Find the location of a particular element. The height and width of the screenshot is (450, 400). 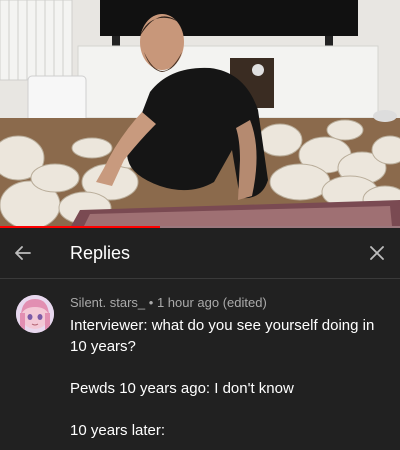

close-icon is located at coordinates (377, 253).